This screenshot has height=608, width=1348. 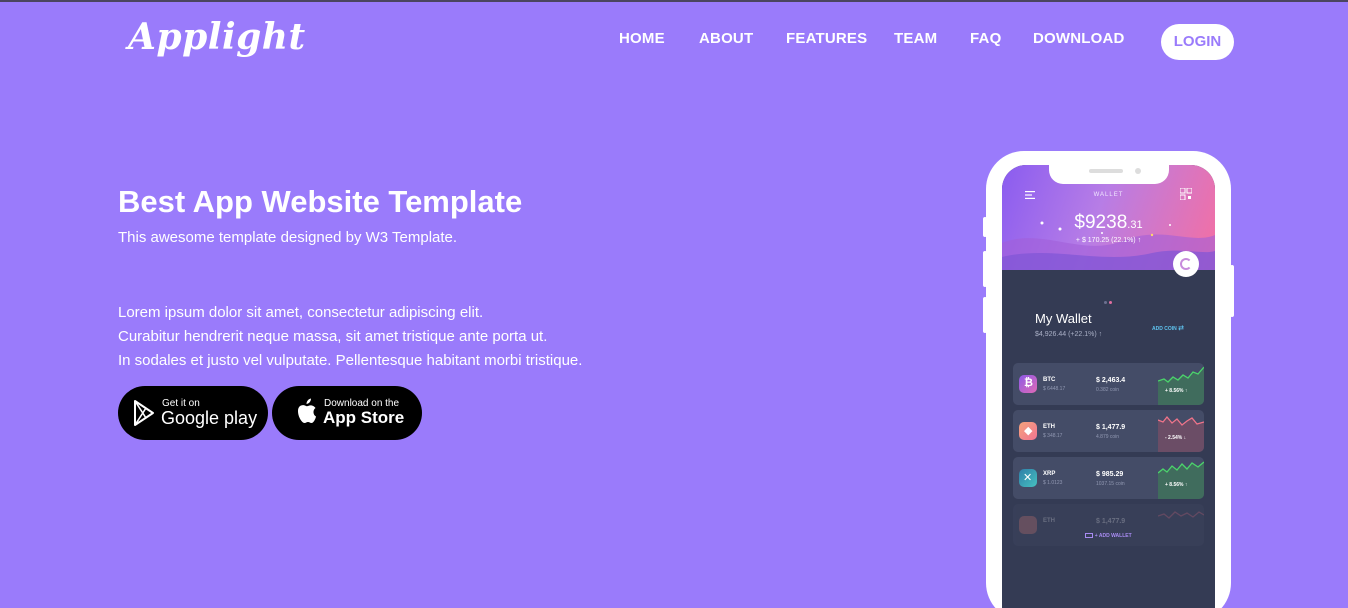 I want to click on coin-price: $ 1.0123, so click(x=1053, y=483).